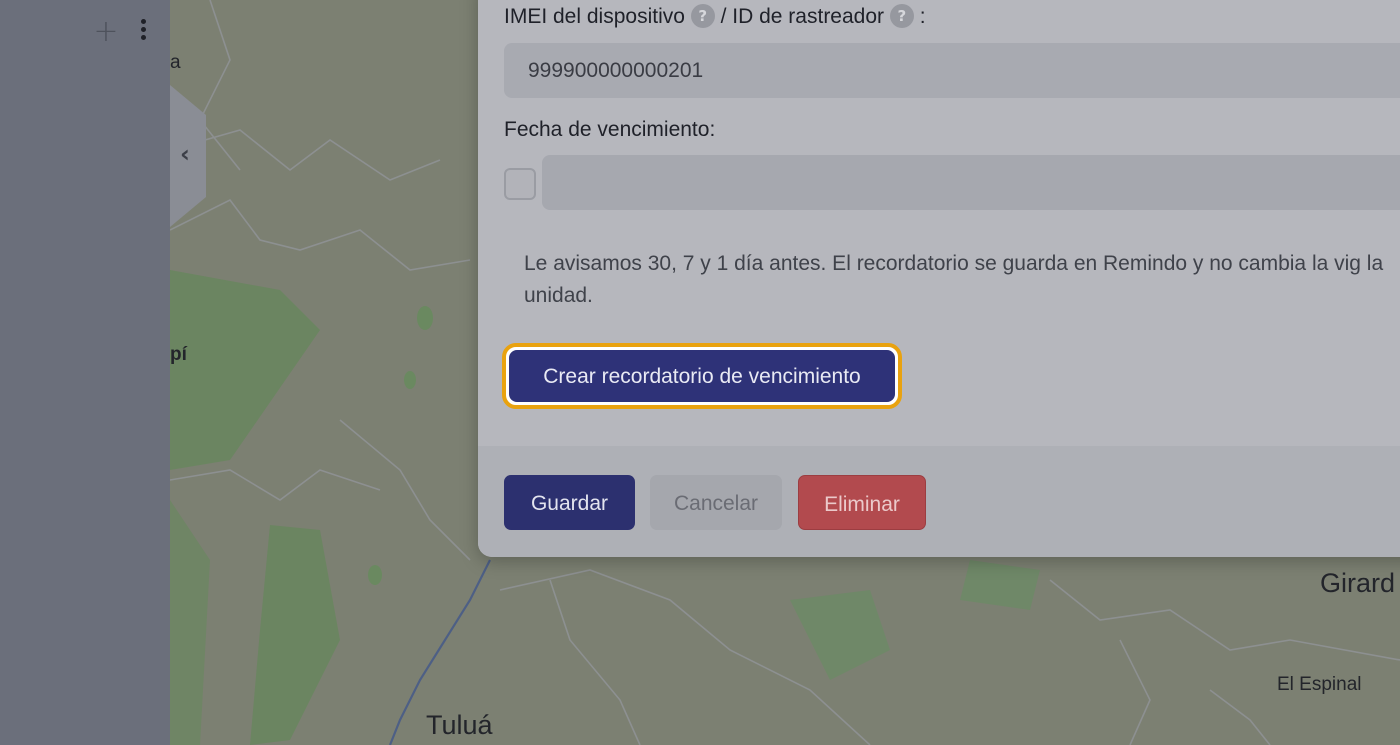 Image resolution: width=1400 pixels, height=745 pixels. I want to click on map-label-partial: a, so click(175, 62).